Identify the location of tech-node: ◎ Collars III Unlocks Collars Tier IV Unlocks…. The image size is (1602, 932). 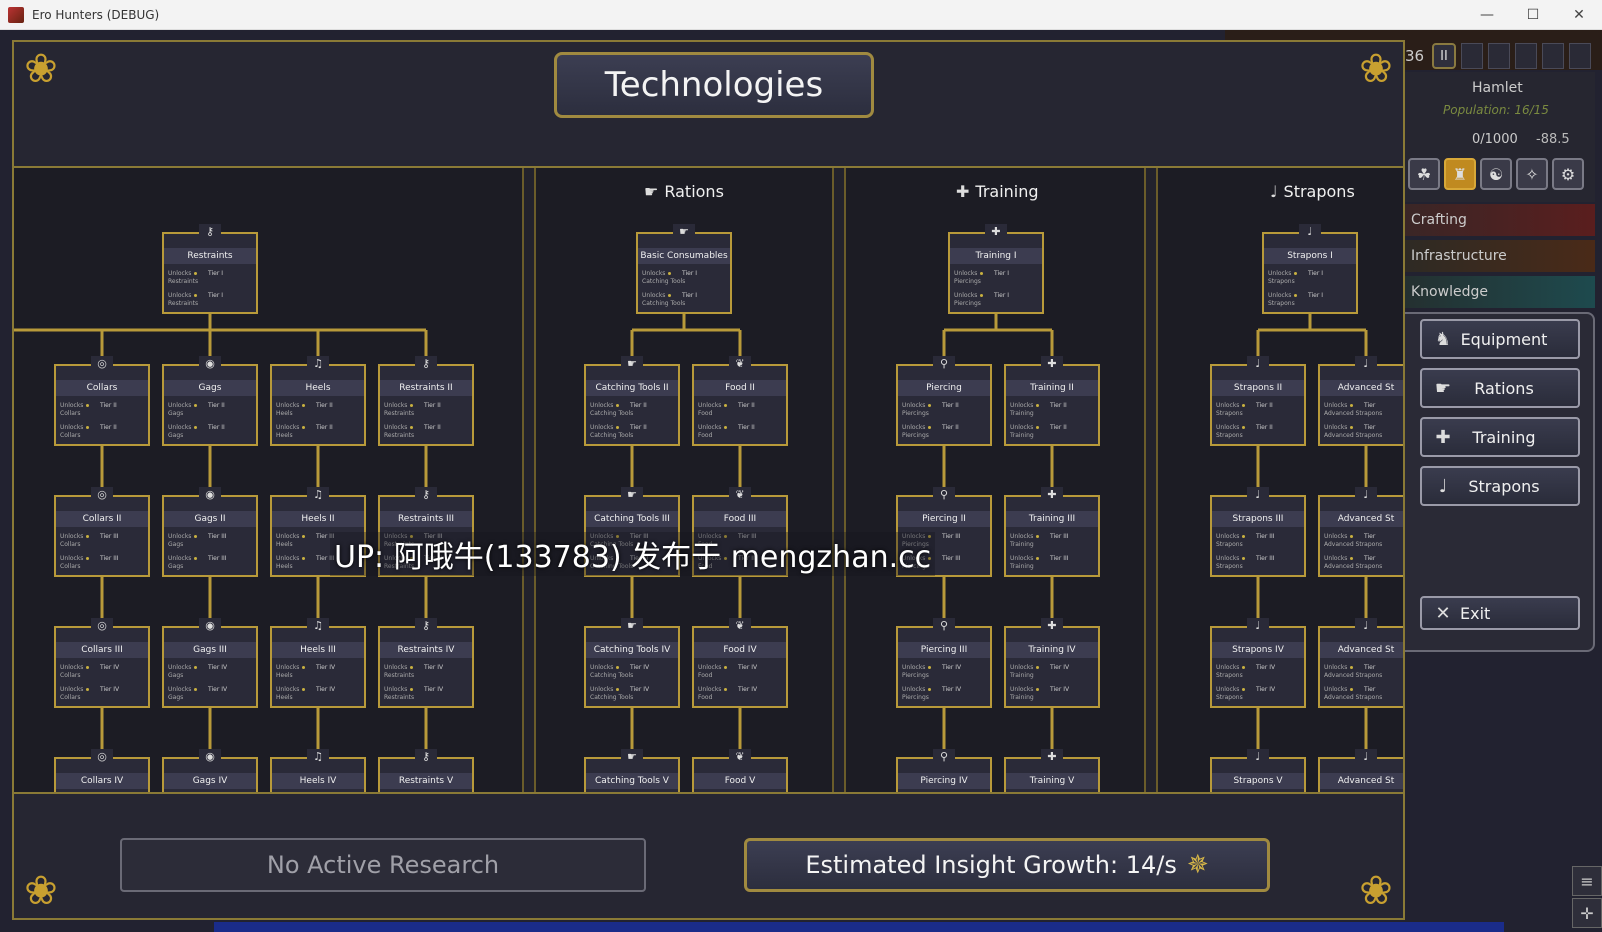
(102, 663).